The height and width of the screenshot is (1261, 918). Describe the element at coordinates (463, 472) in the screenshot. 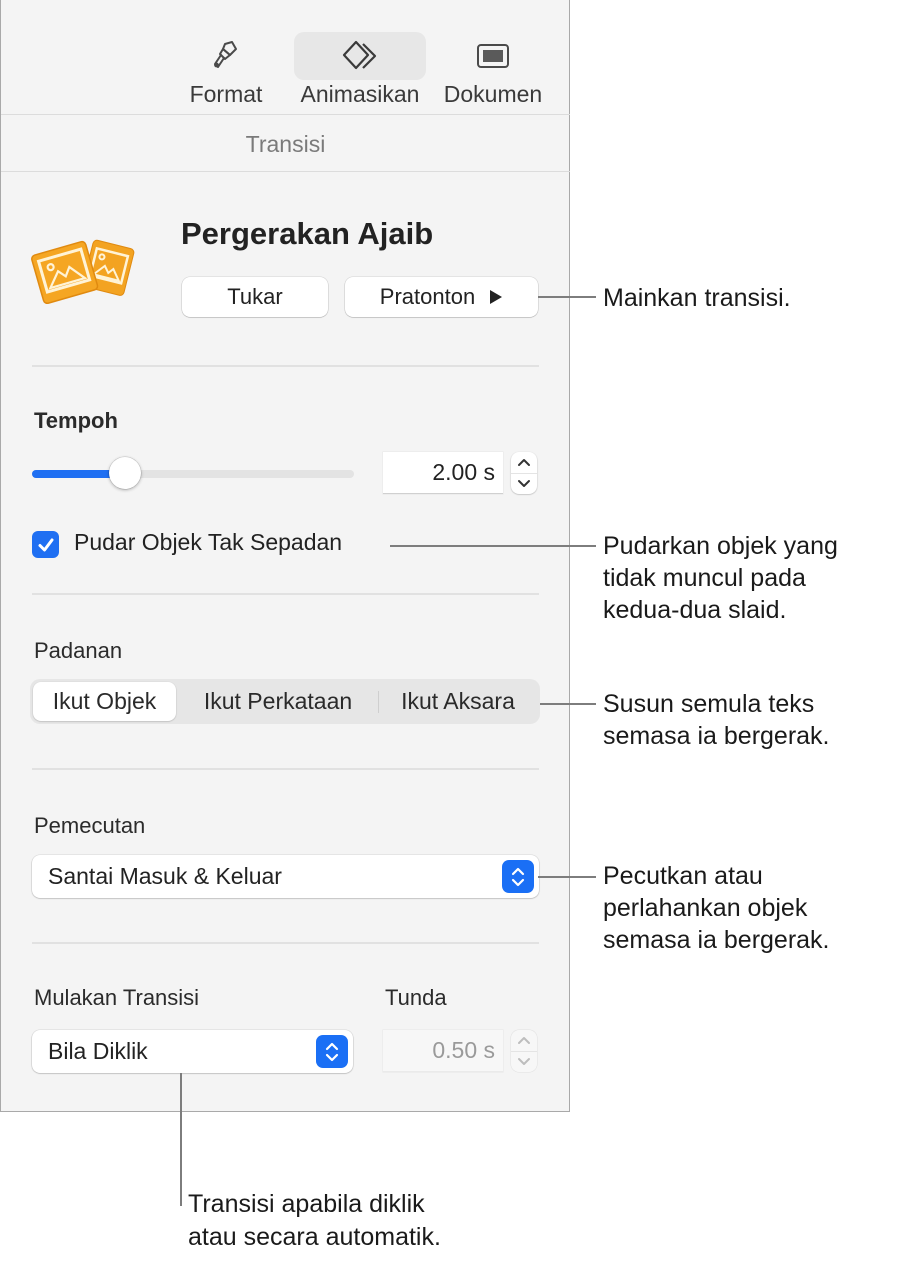

I see `duration-value: 2.00 s` at that location.